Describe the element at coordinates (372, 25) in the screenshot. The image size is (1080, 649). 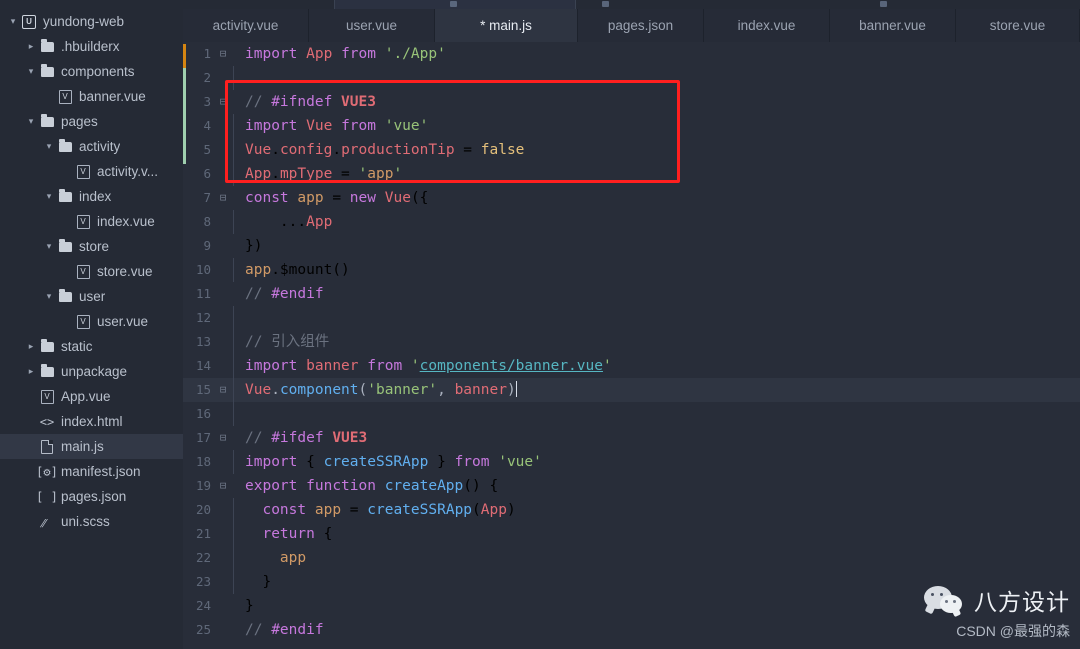
I see `editor-tab-user-vue: user.vue` at that location.